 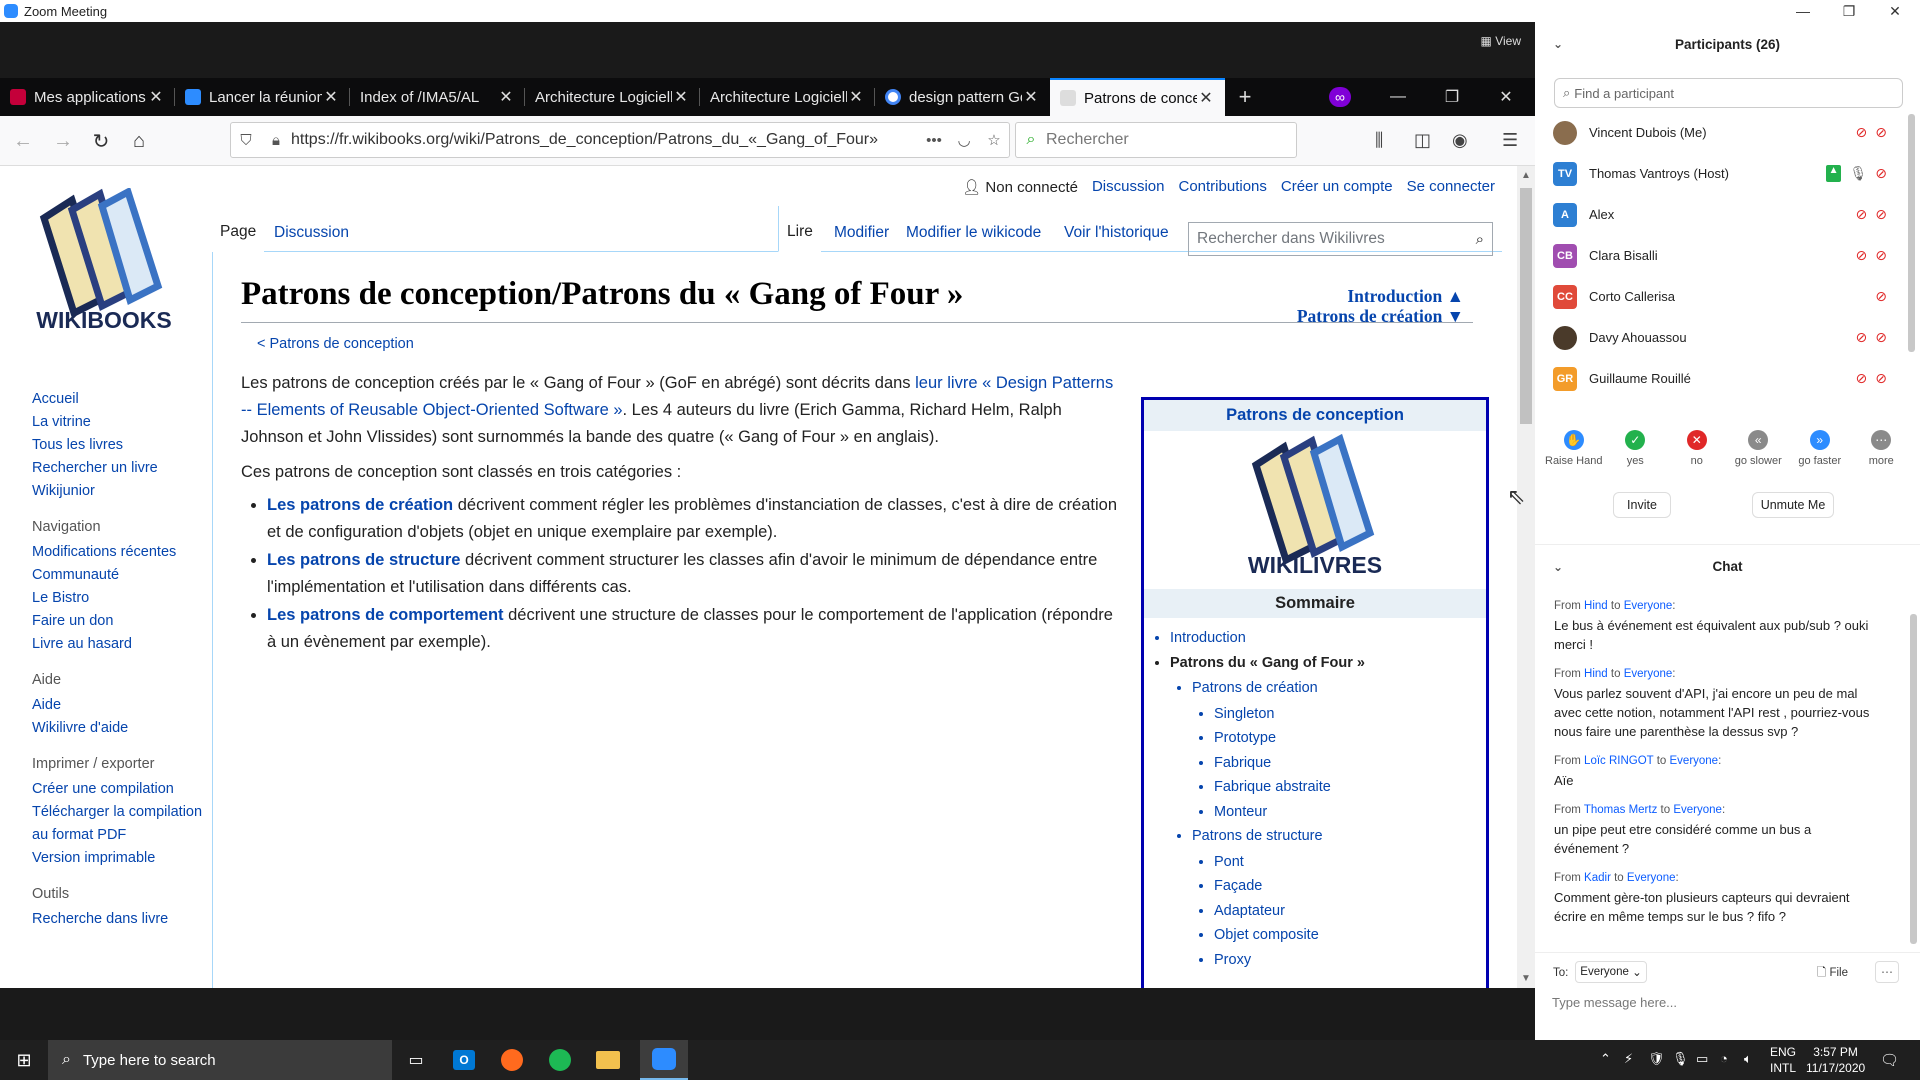 What do you see at coordinates (787, 97) in the screenshot?
I see `browser-tab: Architecture Logicielle ✕` at bounding box center [787, 97].